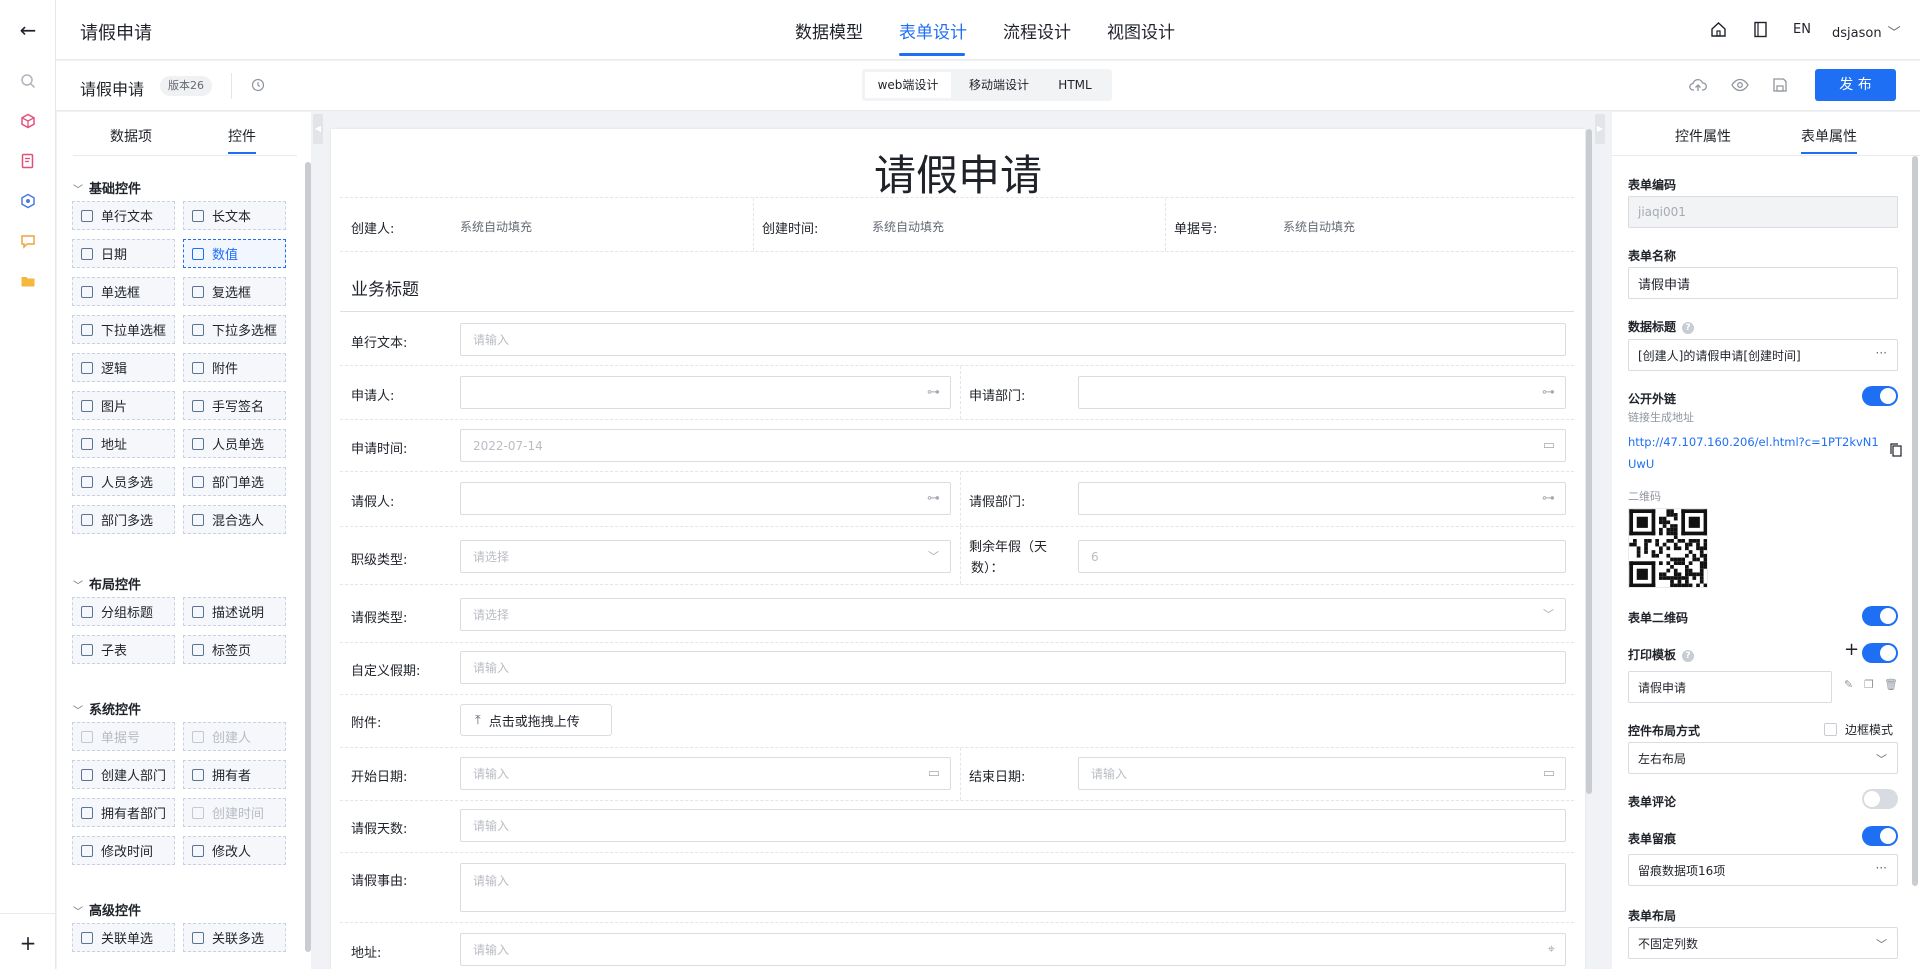 The width and height of the screenshot is (1920, 969). Describe the element at coordinates (234, 253) in the screenshot. I see `control-item: 数值` at that location.